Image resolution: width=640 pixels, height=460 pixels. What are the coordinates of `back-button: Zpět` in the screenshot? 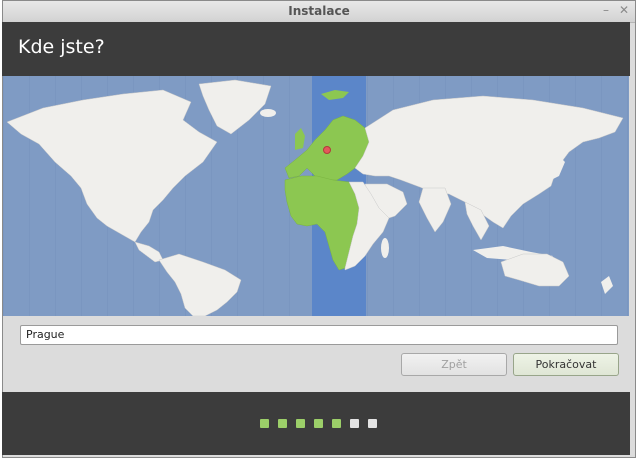 It's located at (454, 364).